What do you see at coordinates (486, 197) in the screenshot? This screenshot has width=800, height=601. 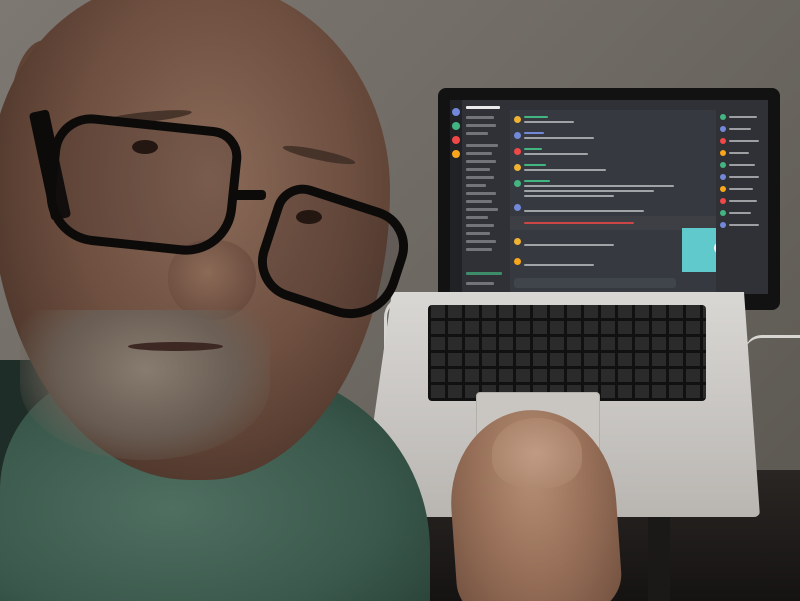 I see `channel-sidebar` at bounding box center [486, 197].